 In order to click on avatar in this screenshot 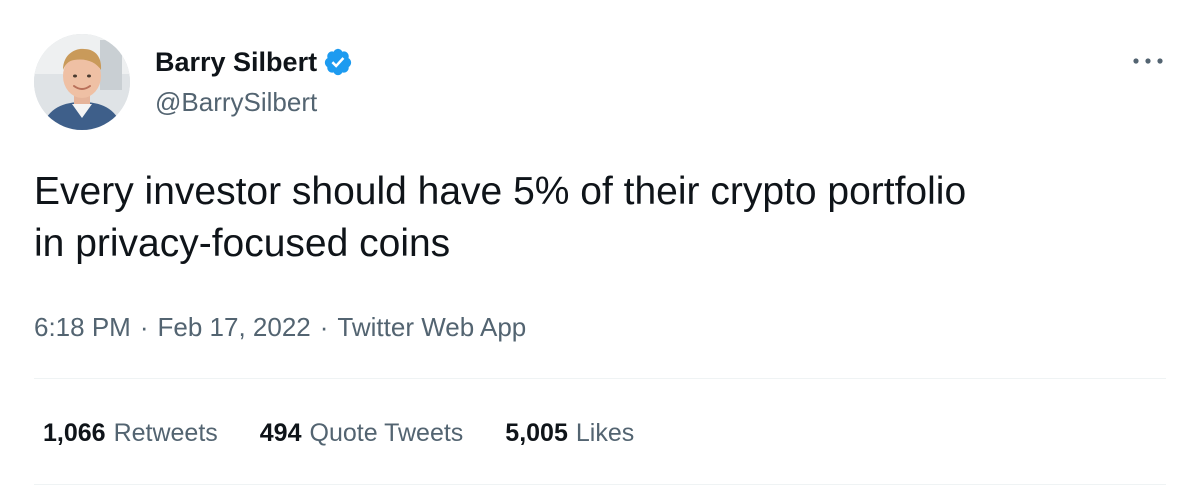, I will do `click(82, 82)`.